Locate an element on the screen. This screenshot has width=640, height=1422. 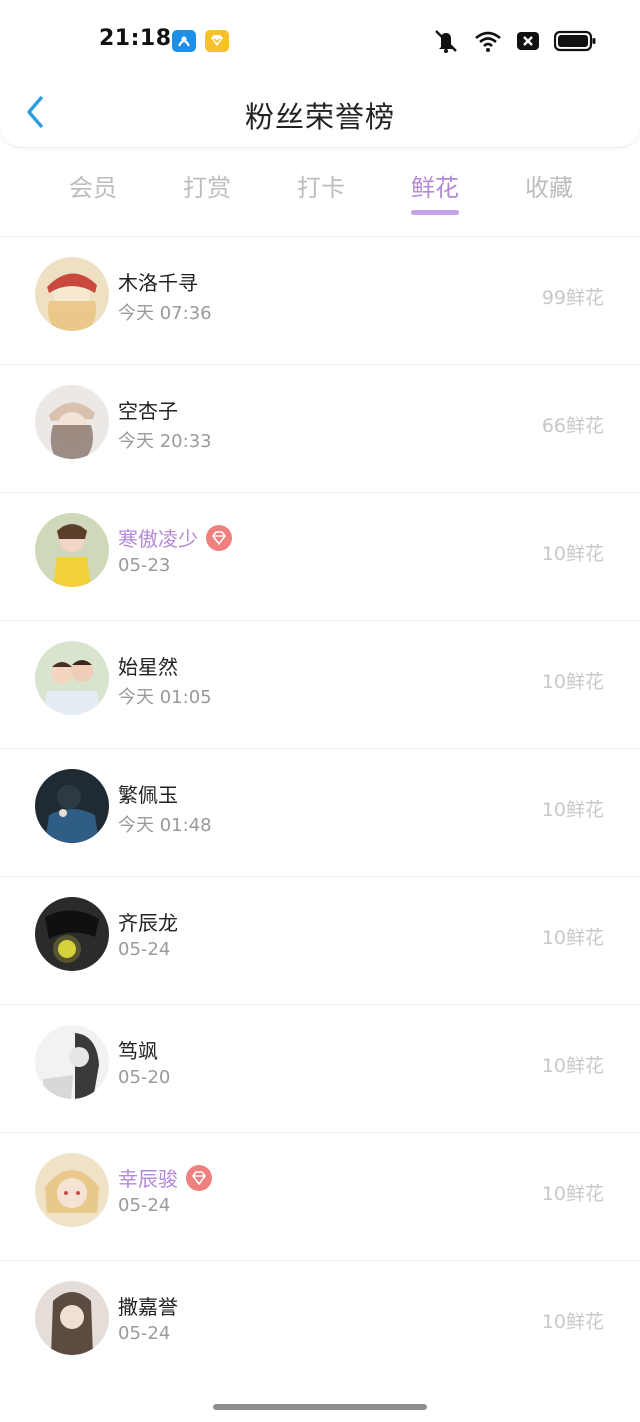
status-icons is located at coordinates (514, 43).